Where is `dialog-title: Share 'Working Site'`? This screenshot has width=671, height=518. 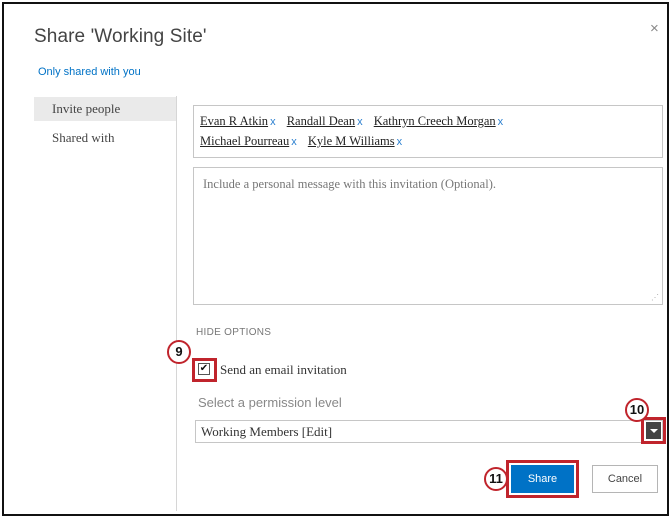 dialog-title: Share 'Working Site' is located at coordinates (120, 36).